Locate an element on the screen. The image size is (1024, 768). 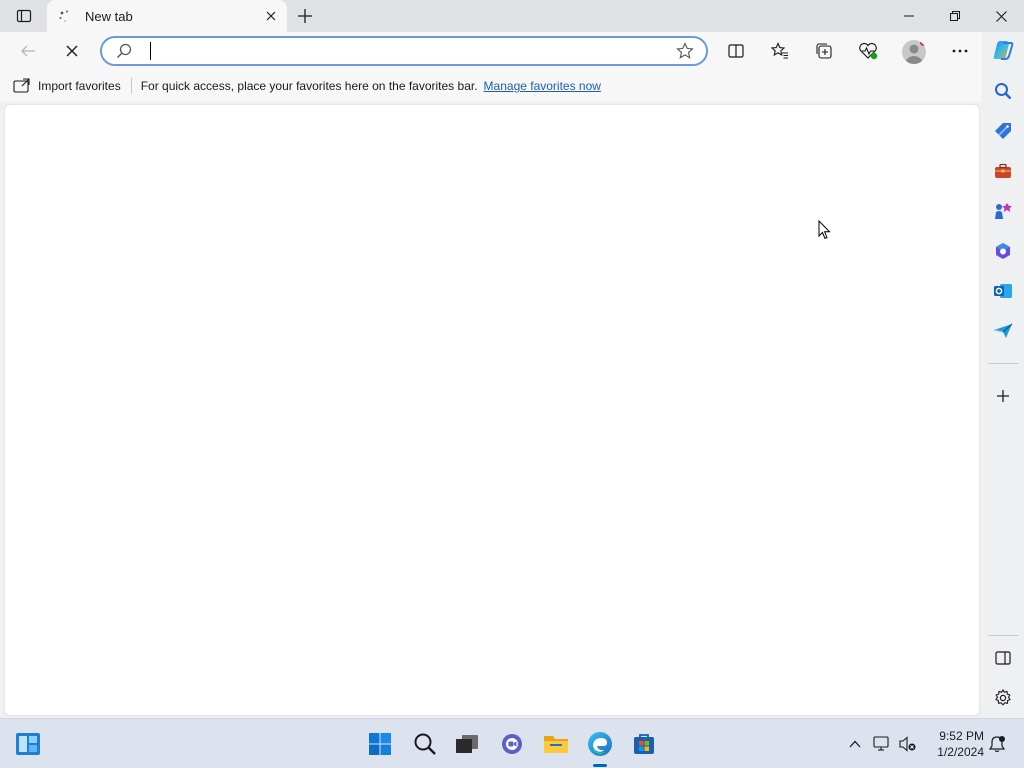
stop-x-icon is located at coordinates (72, 51).